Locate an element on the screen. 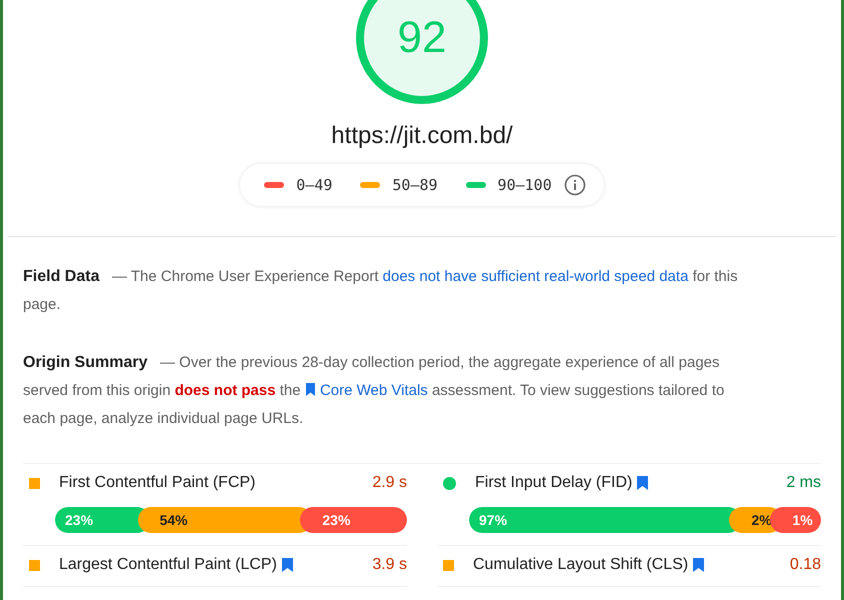 The width and height of the screenshot is (844, 600). link: Core Web Vitals is located at coordinates (374, 390).